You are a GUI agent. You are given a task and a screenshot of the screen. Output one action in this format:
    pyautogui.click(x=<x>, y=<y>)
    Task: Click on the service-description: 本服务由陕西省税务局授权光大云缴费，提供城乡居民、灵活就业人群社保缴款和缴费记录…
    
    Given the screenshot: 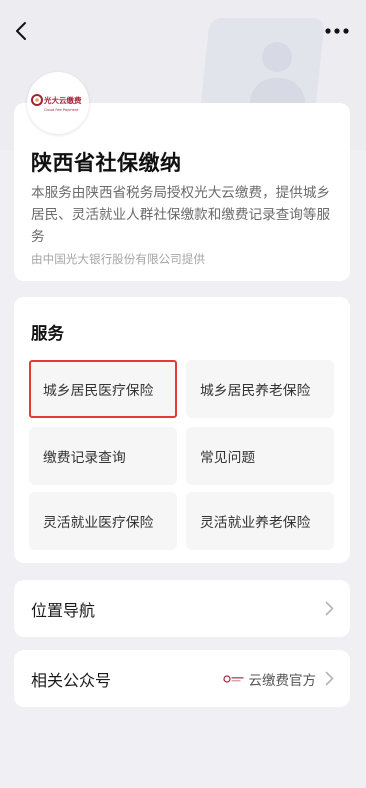 What is the action you would take?
    pyautogui.click(x=181, y=215)
    